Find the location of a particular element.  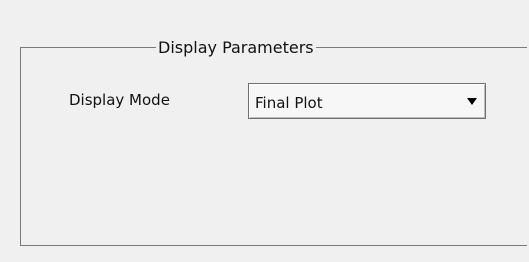

panel-title: Display Parameters is located at coordinates (236, 47).